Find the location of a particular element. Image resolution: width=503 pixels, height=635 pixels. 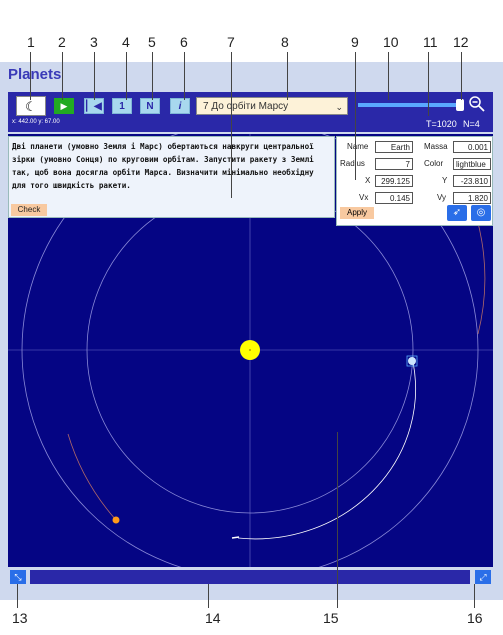

callout-16: 16 is located at coordinates (475, 618).